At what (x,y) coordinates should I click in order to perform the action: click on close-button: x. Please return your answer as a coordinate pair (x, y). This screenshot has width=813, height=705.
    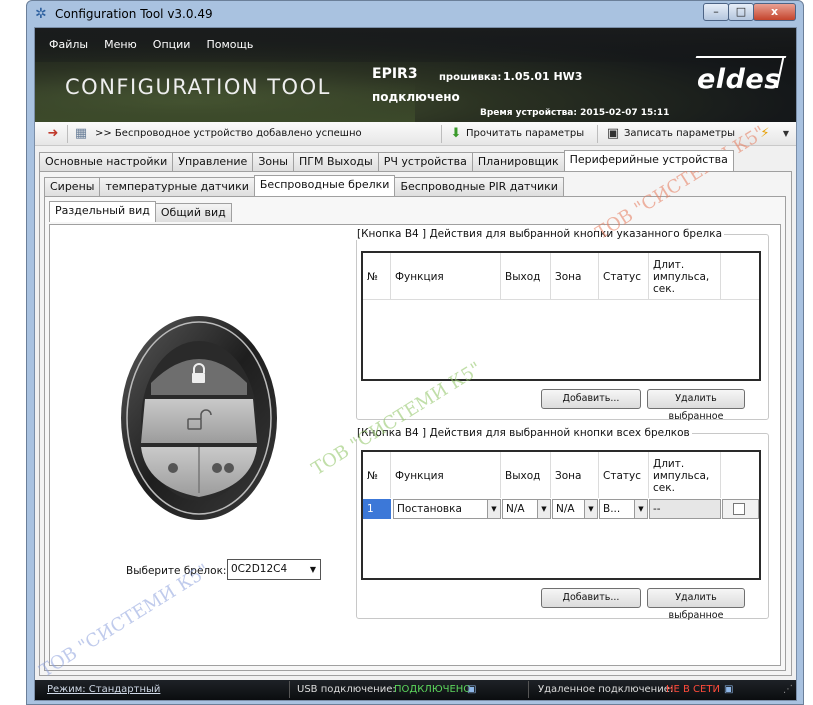
    Looking at the image, I should click on (774, 12).